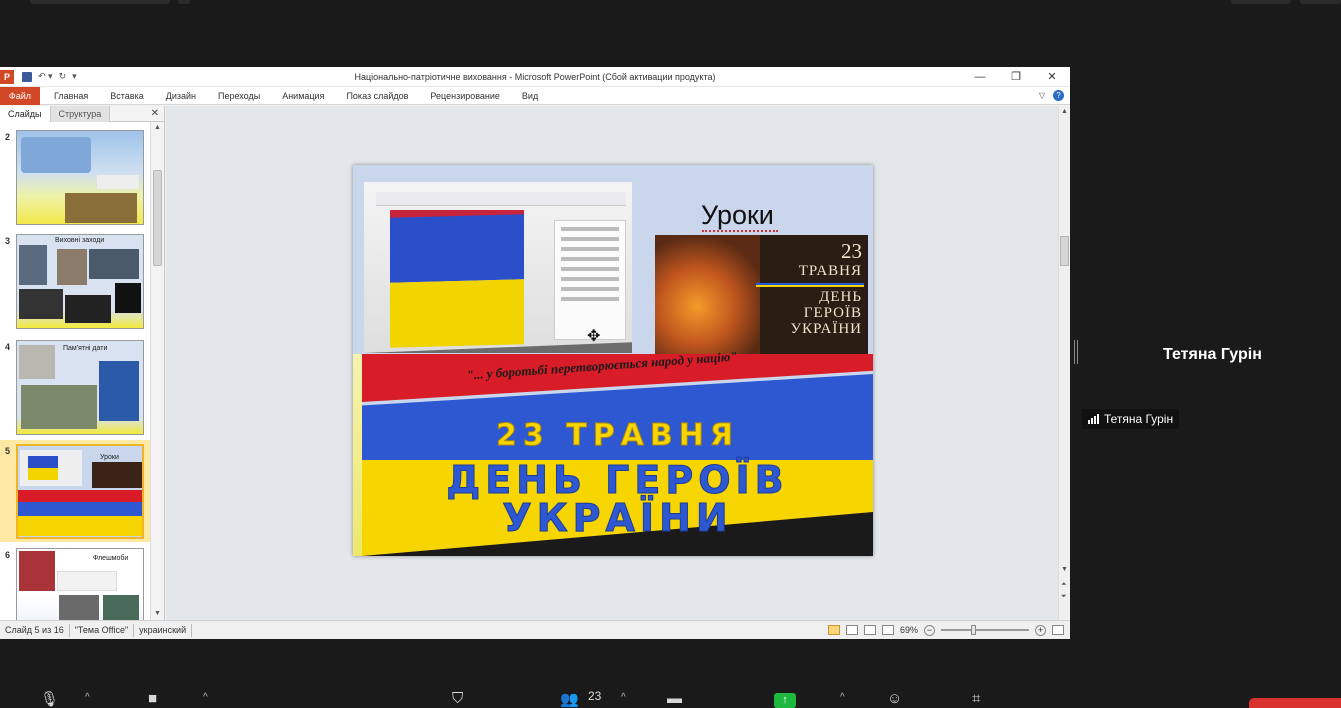  I want to click on card-line-3: УКРАЇНИ, so click(826, 329).